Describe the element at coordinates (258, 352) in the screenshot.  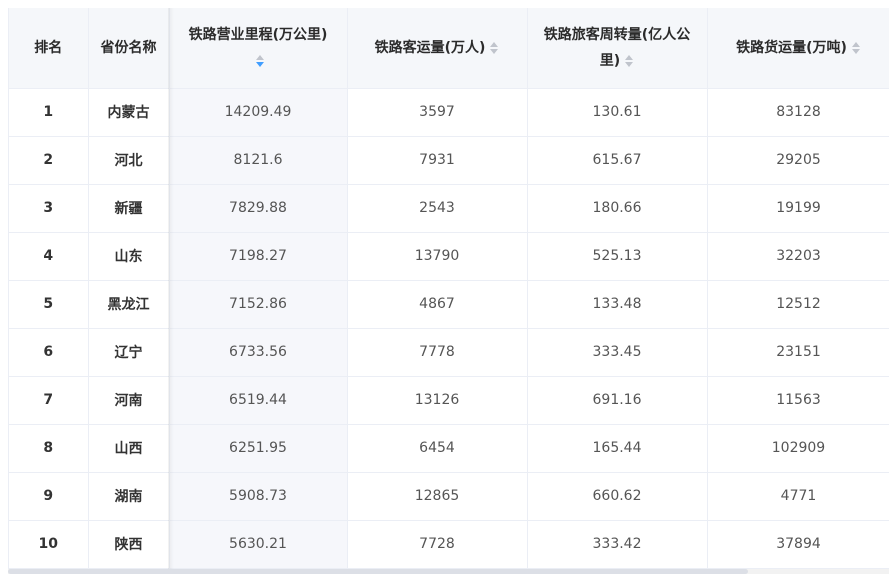
I see `cell-rail-length: 6733.56` at that location.